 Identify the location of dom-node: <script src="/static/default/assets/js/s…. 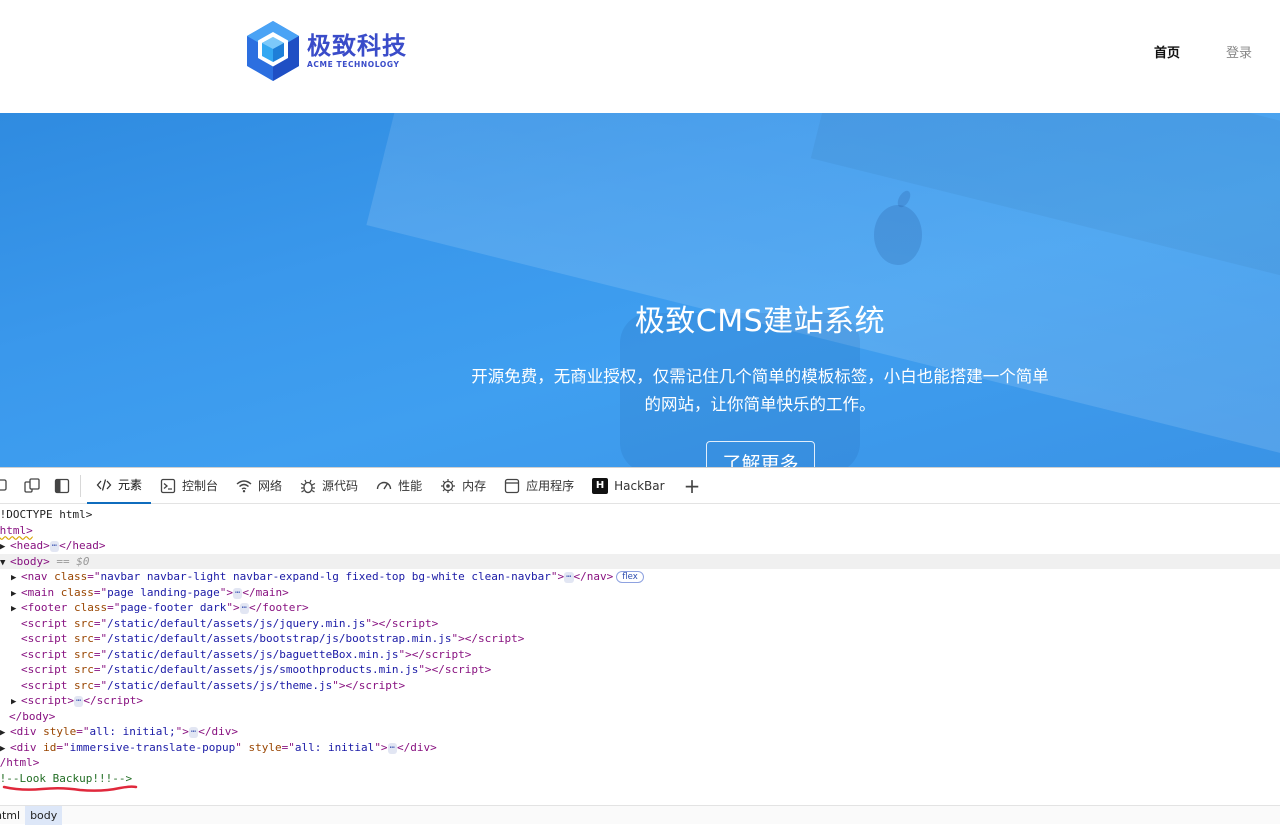
(640, 670).